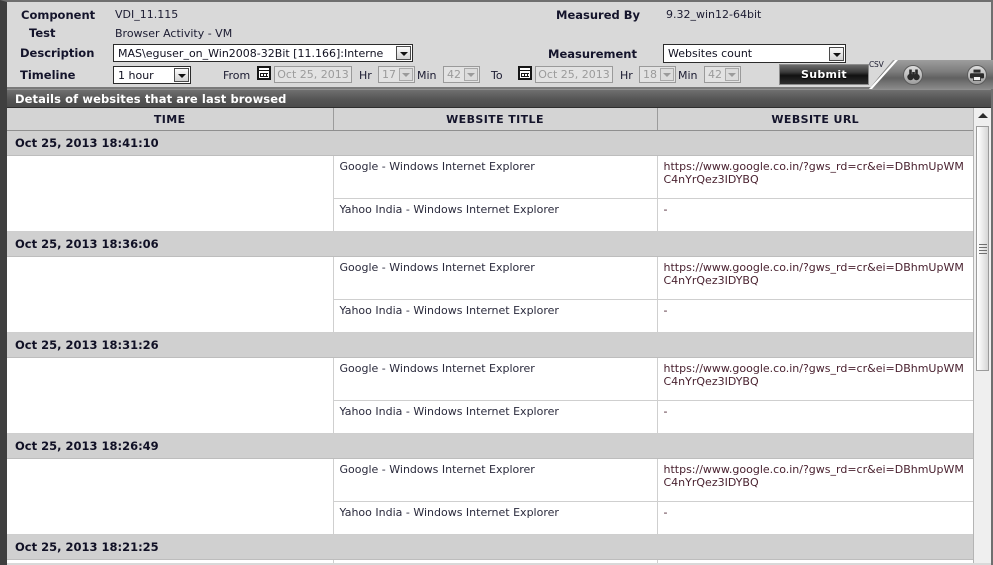  I want to click on scrollbar-grip, so click(983, 248).